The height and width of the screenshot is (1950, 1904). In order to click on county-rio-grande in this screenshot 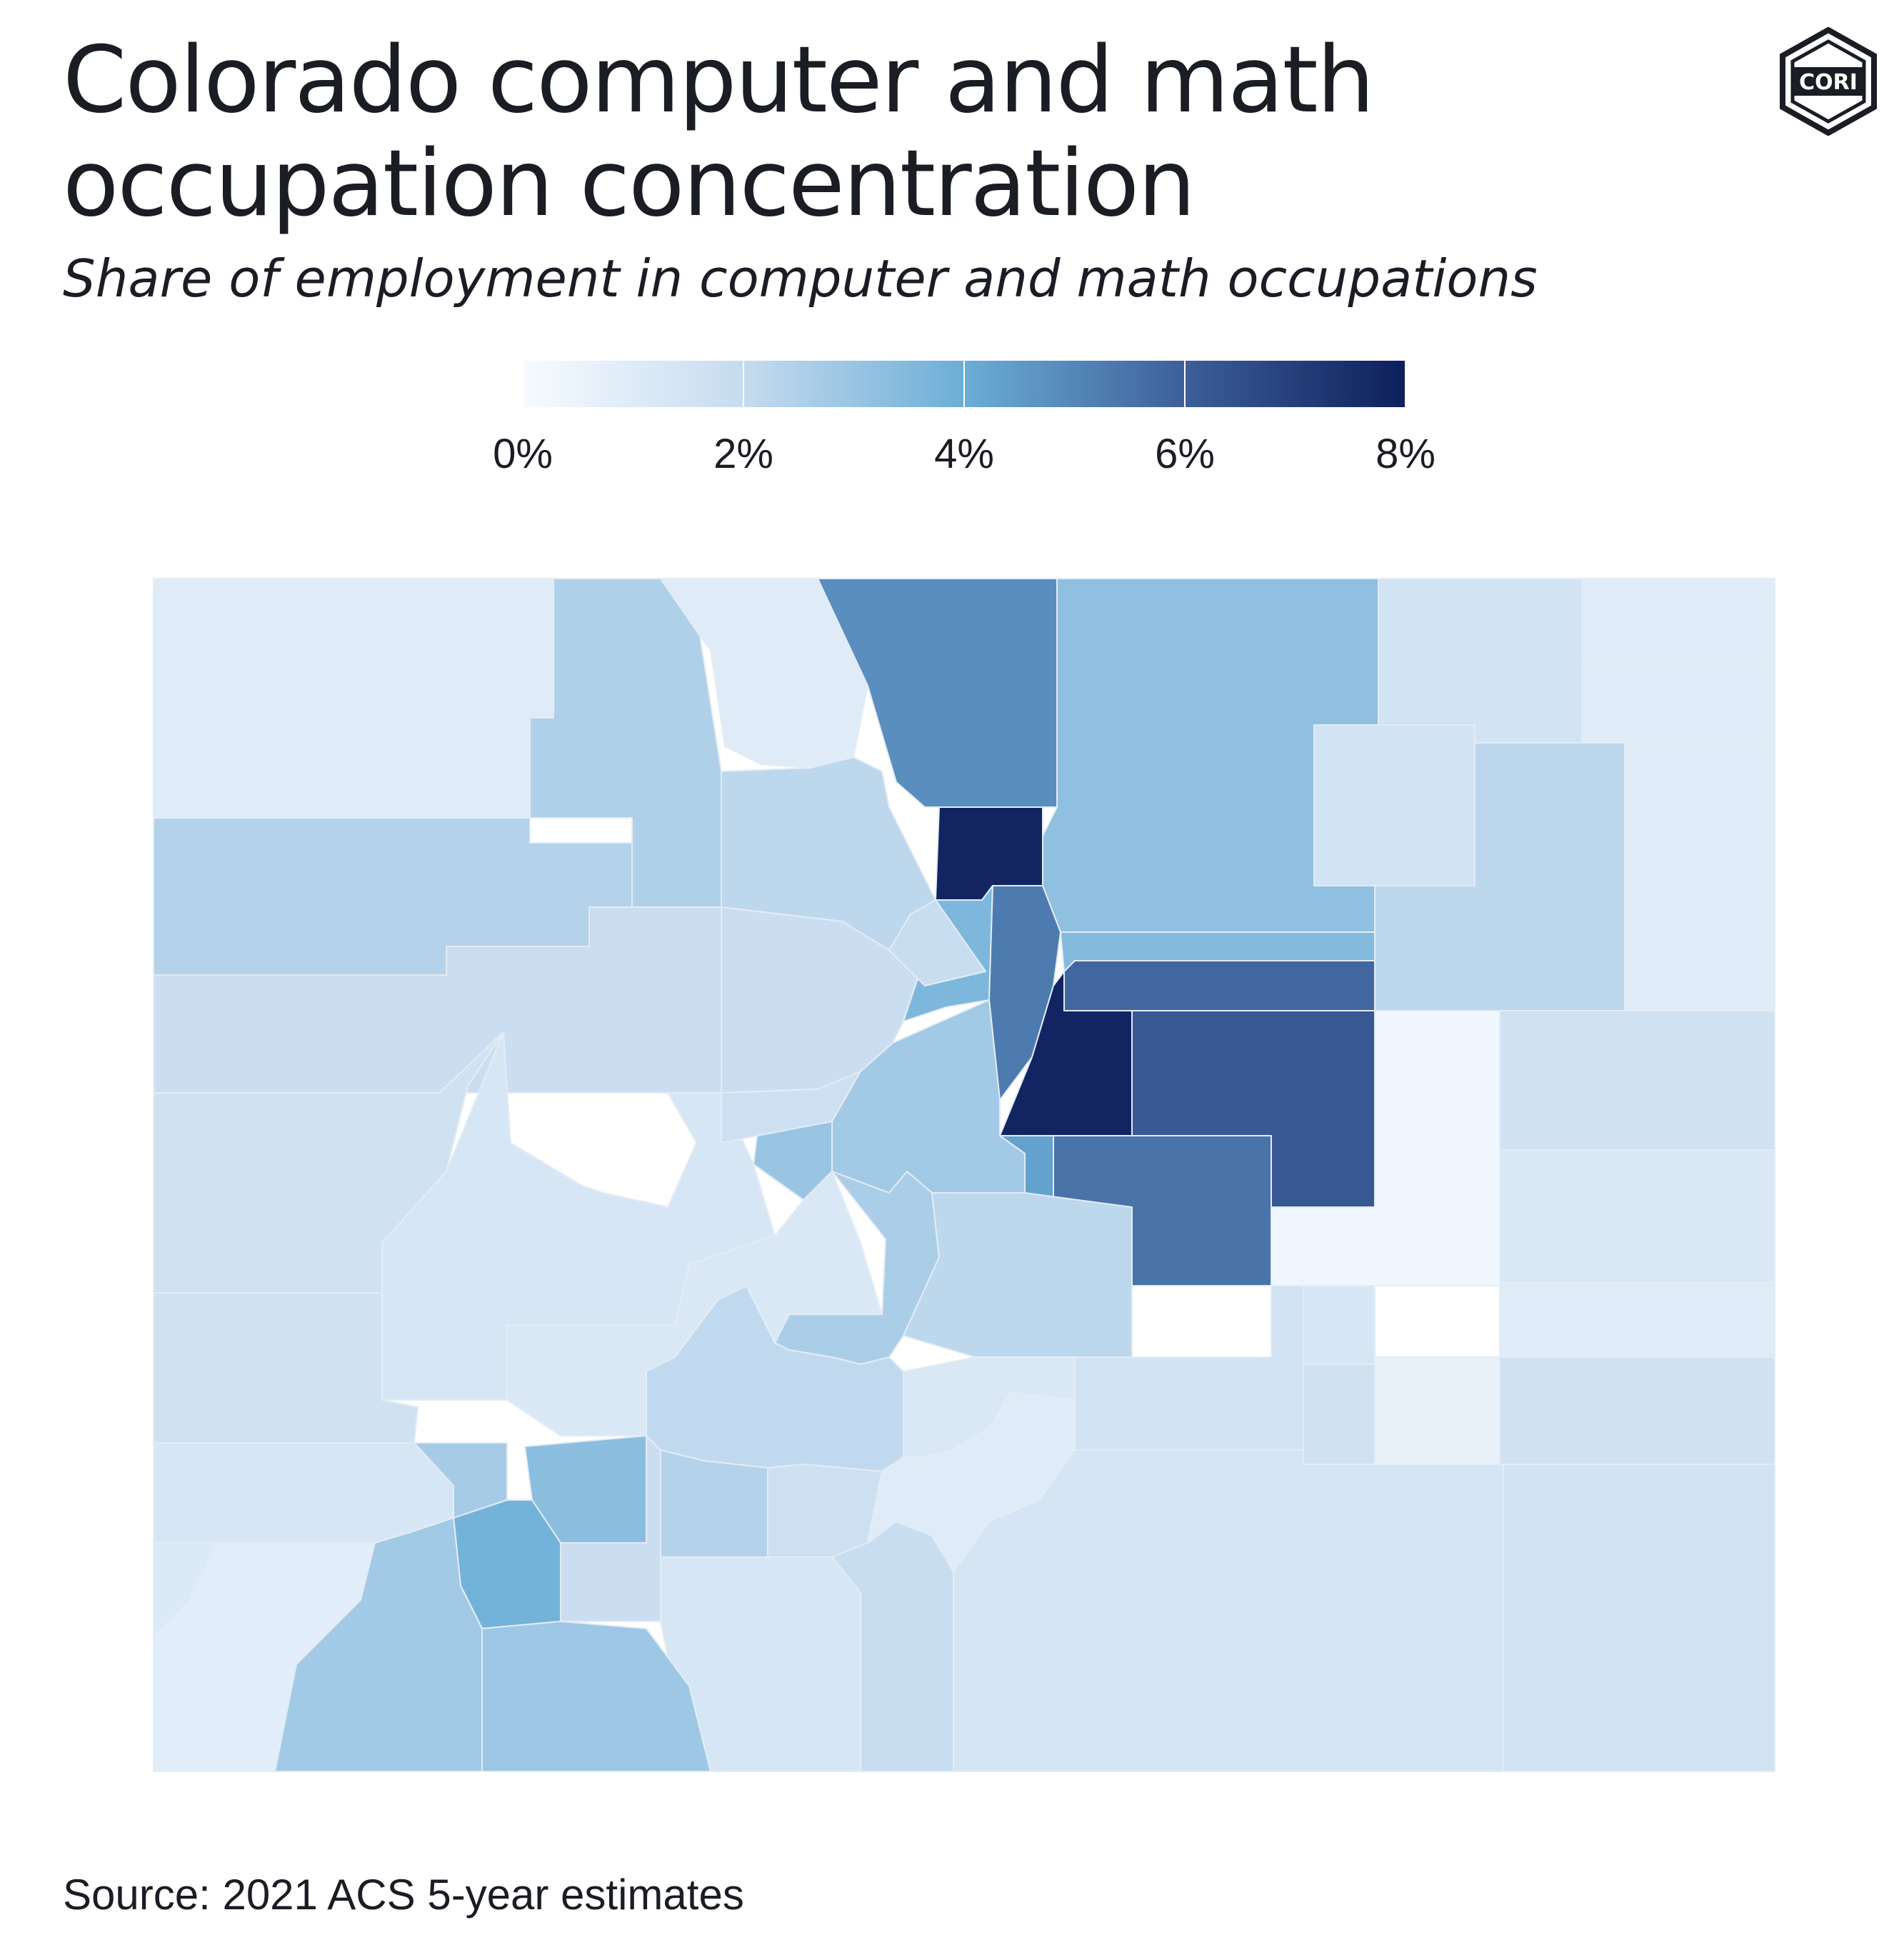, I will do `click(714, 1503)`.